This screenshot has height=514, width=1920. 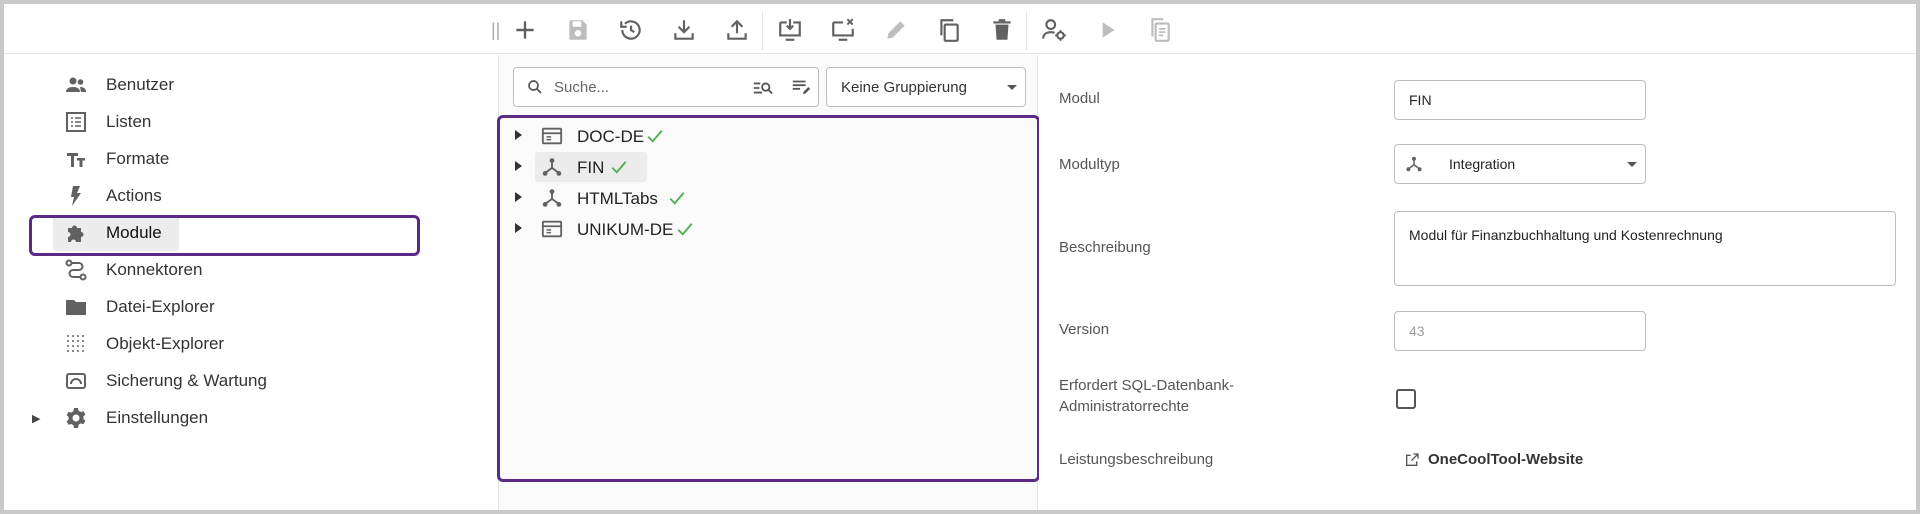 I want to click on sidebar-item-label: Listen, so click(x=129, y=121).